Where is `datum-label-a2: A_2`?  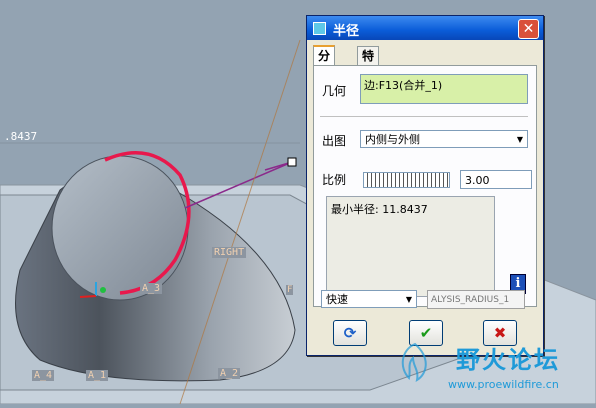
datum-label-a2: A_2 is located at coordinates (229, 373).